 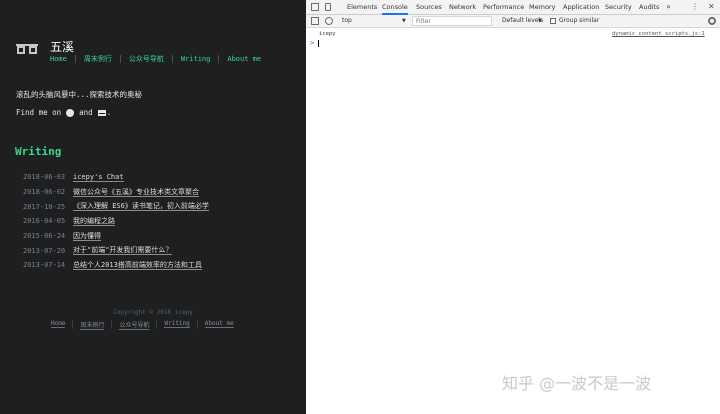 What do you see at coordinates (712, 21) in the screenshot?
I see `gear-icon` at bounding box center [712, 21].